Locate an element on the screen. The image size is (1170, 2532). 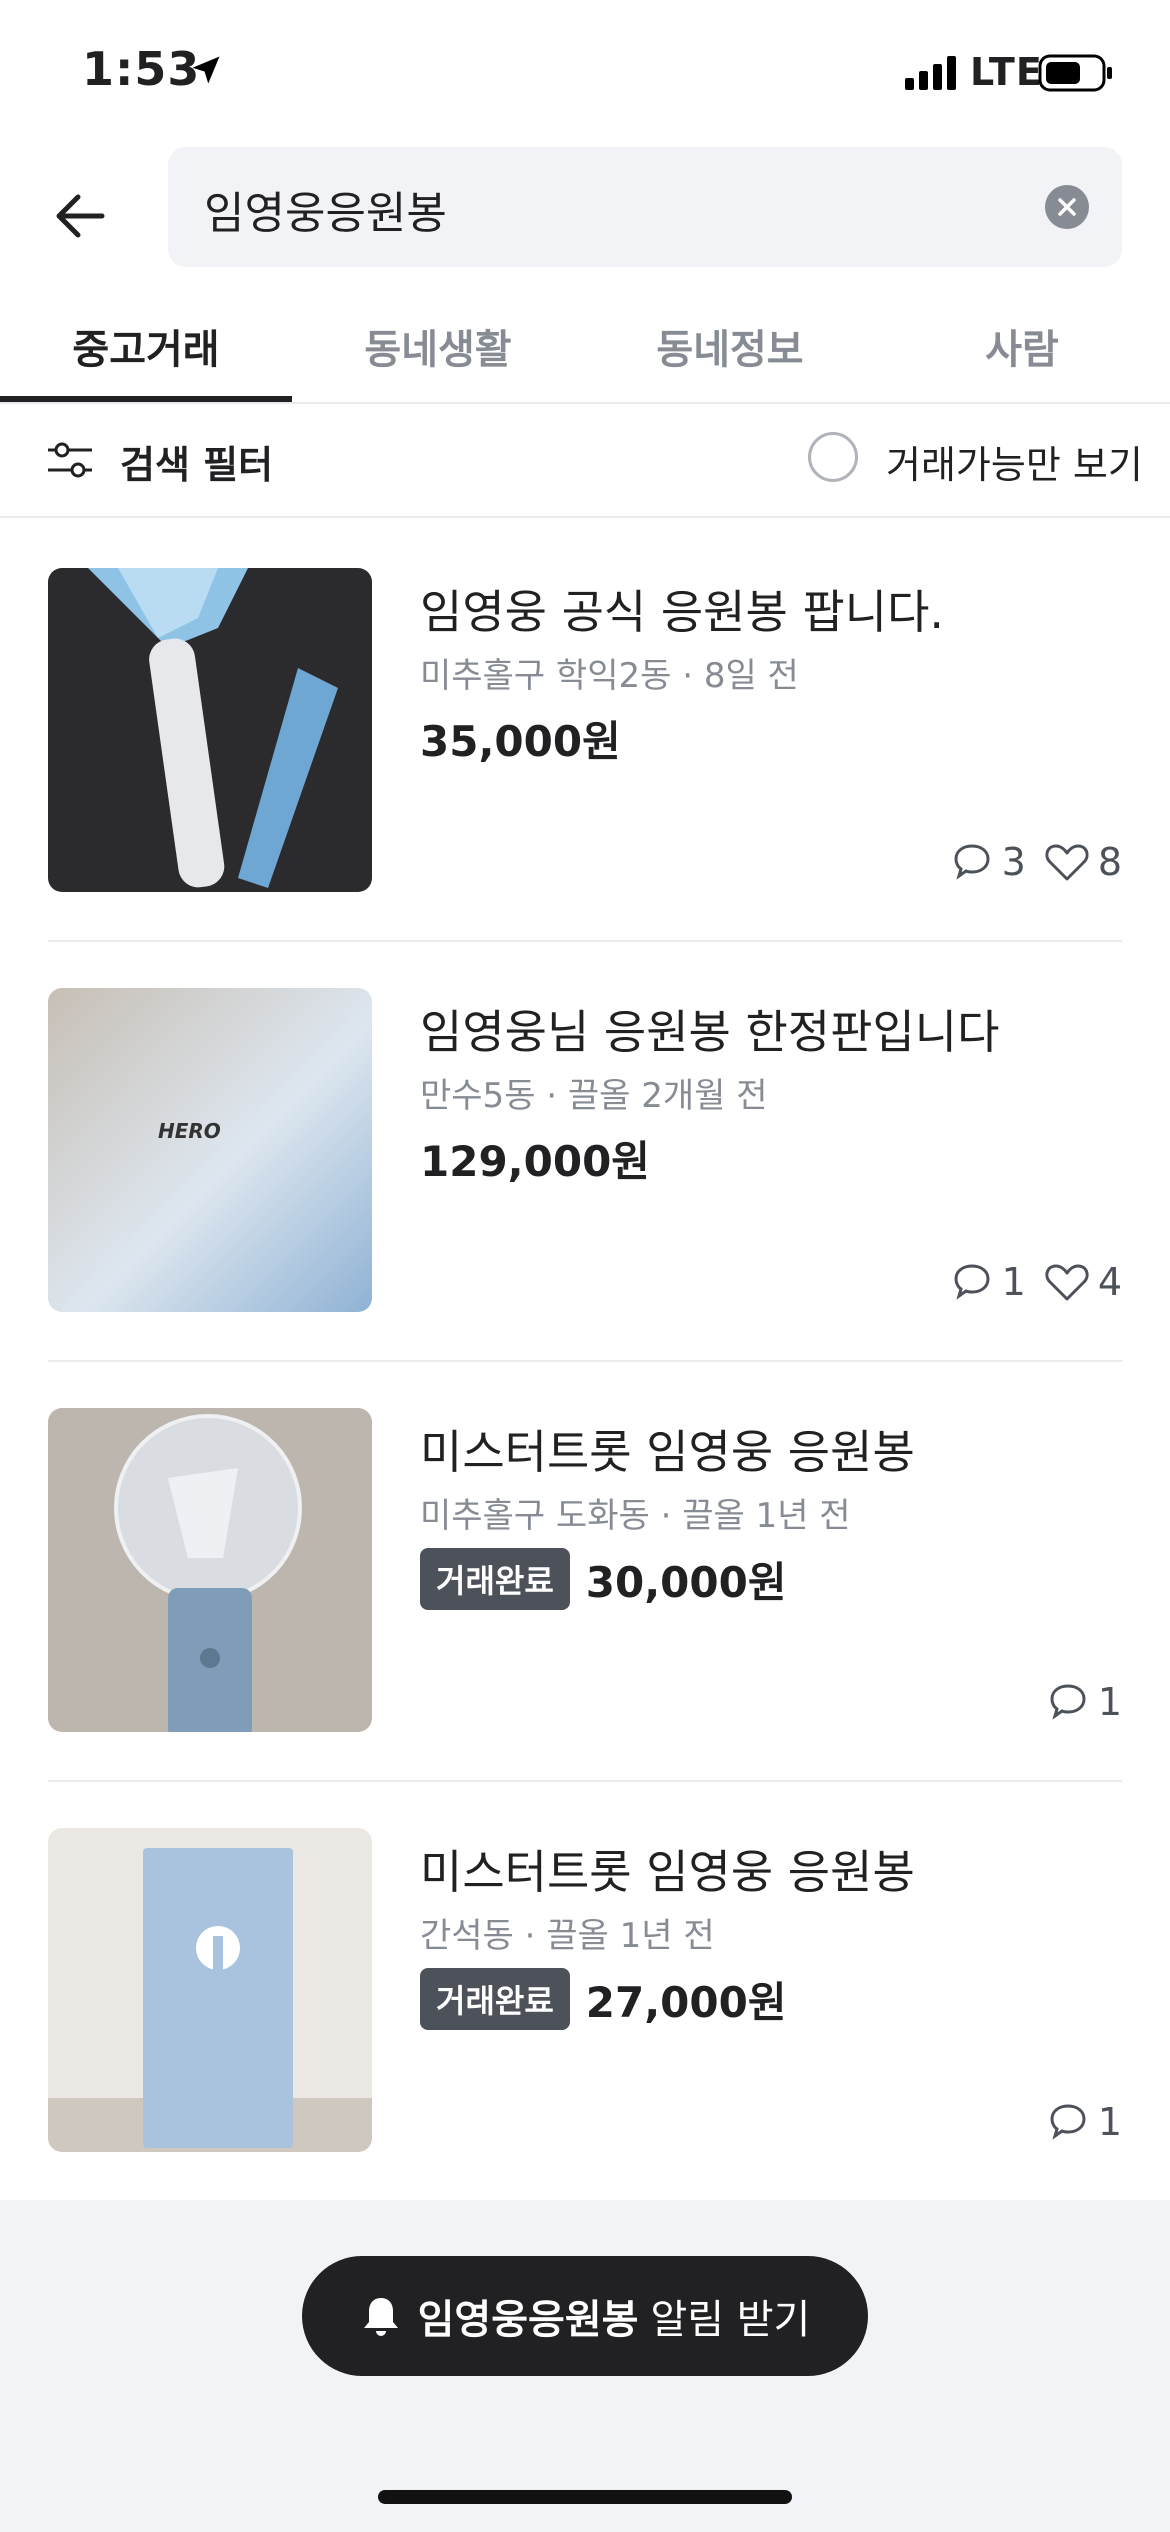
bell-icon is located at coordinates (380, 2317).